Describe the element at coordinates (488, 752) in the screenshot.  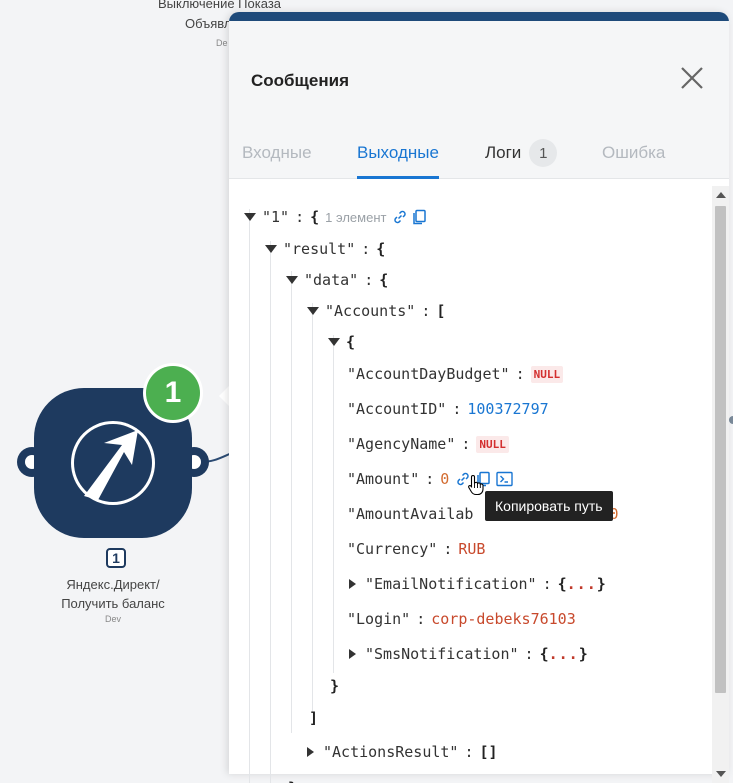
I see `tree-empty-array: []` at that location.